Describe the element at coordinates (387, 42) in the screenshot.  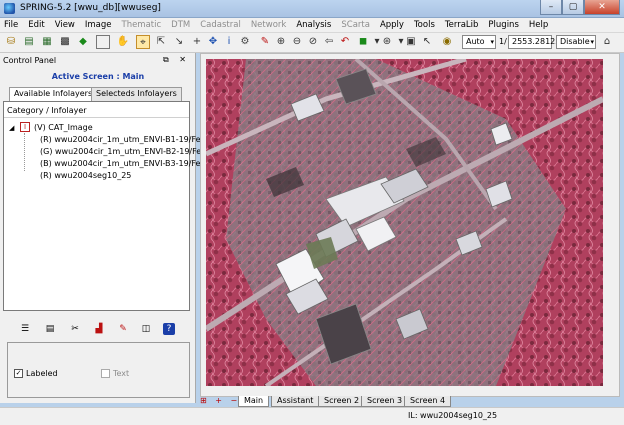
I see `target-icon: ⊛` at that location.